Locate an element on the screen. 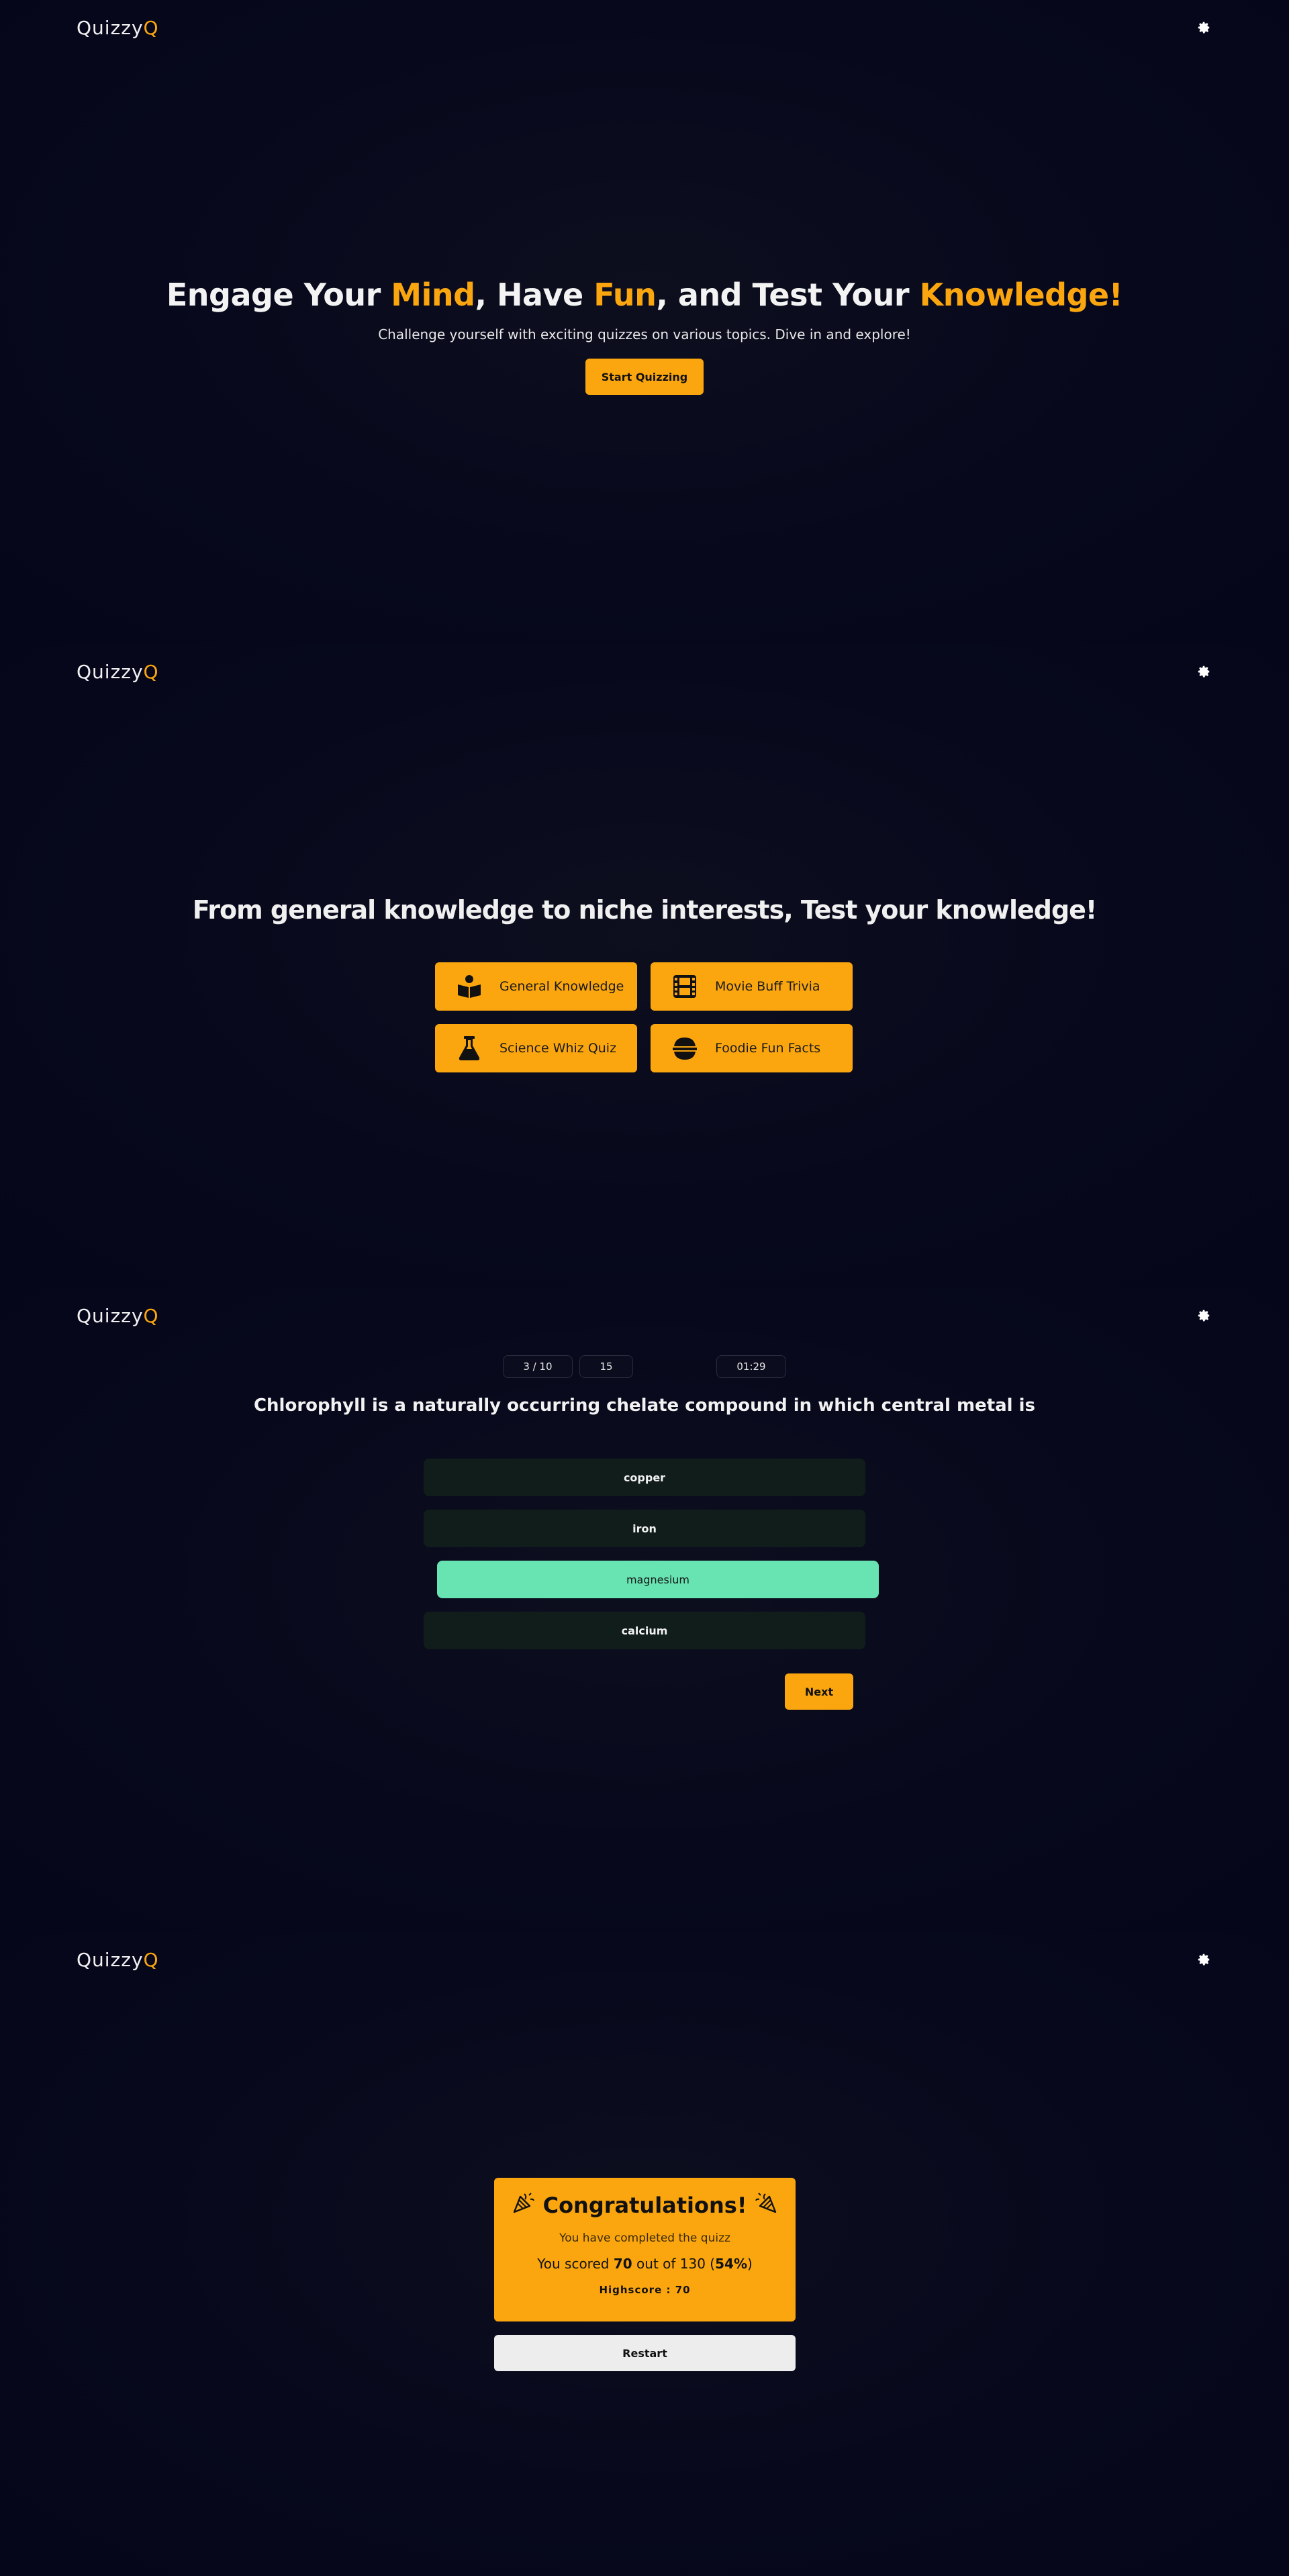  restart-button: Restart is located at coordinates (645, 2353).